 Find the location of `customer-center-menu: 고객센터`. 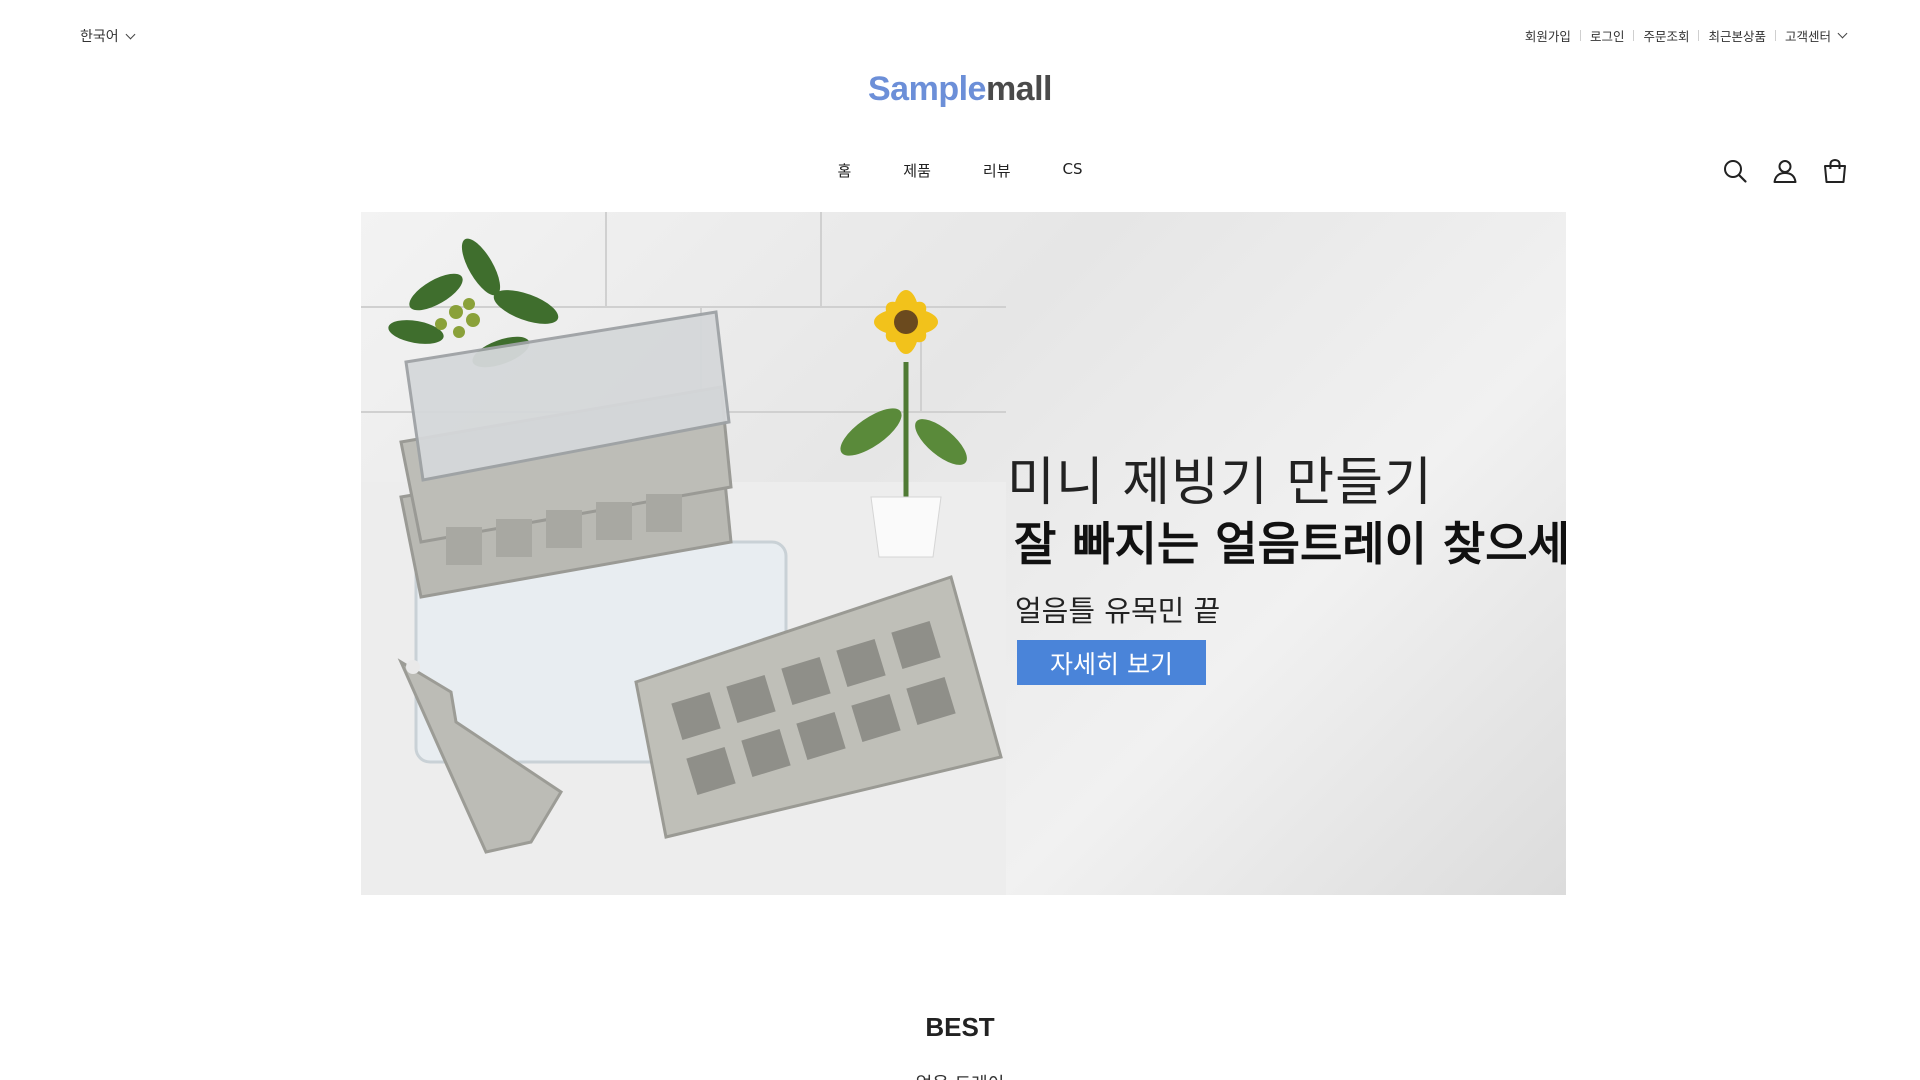

customer-center-menu: 고객센터 is located at coordinates (1816, 35).